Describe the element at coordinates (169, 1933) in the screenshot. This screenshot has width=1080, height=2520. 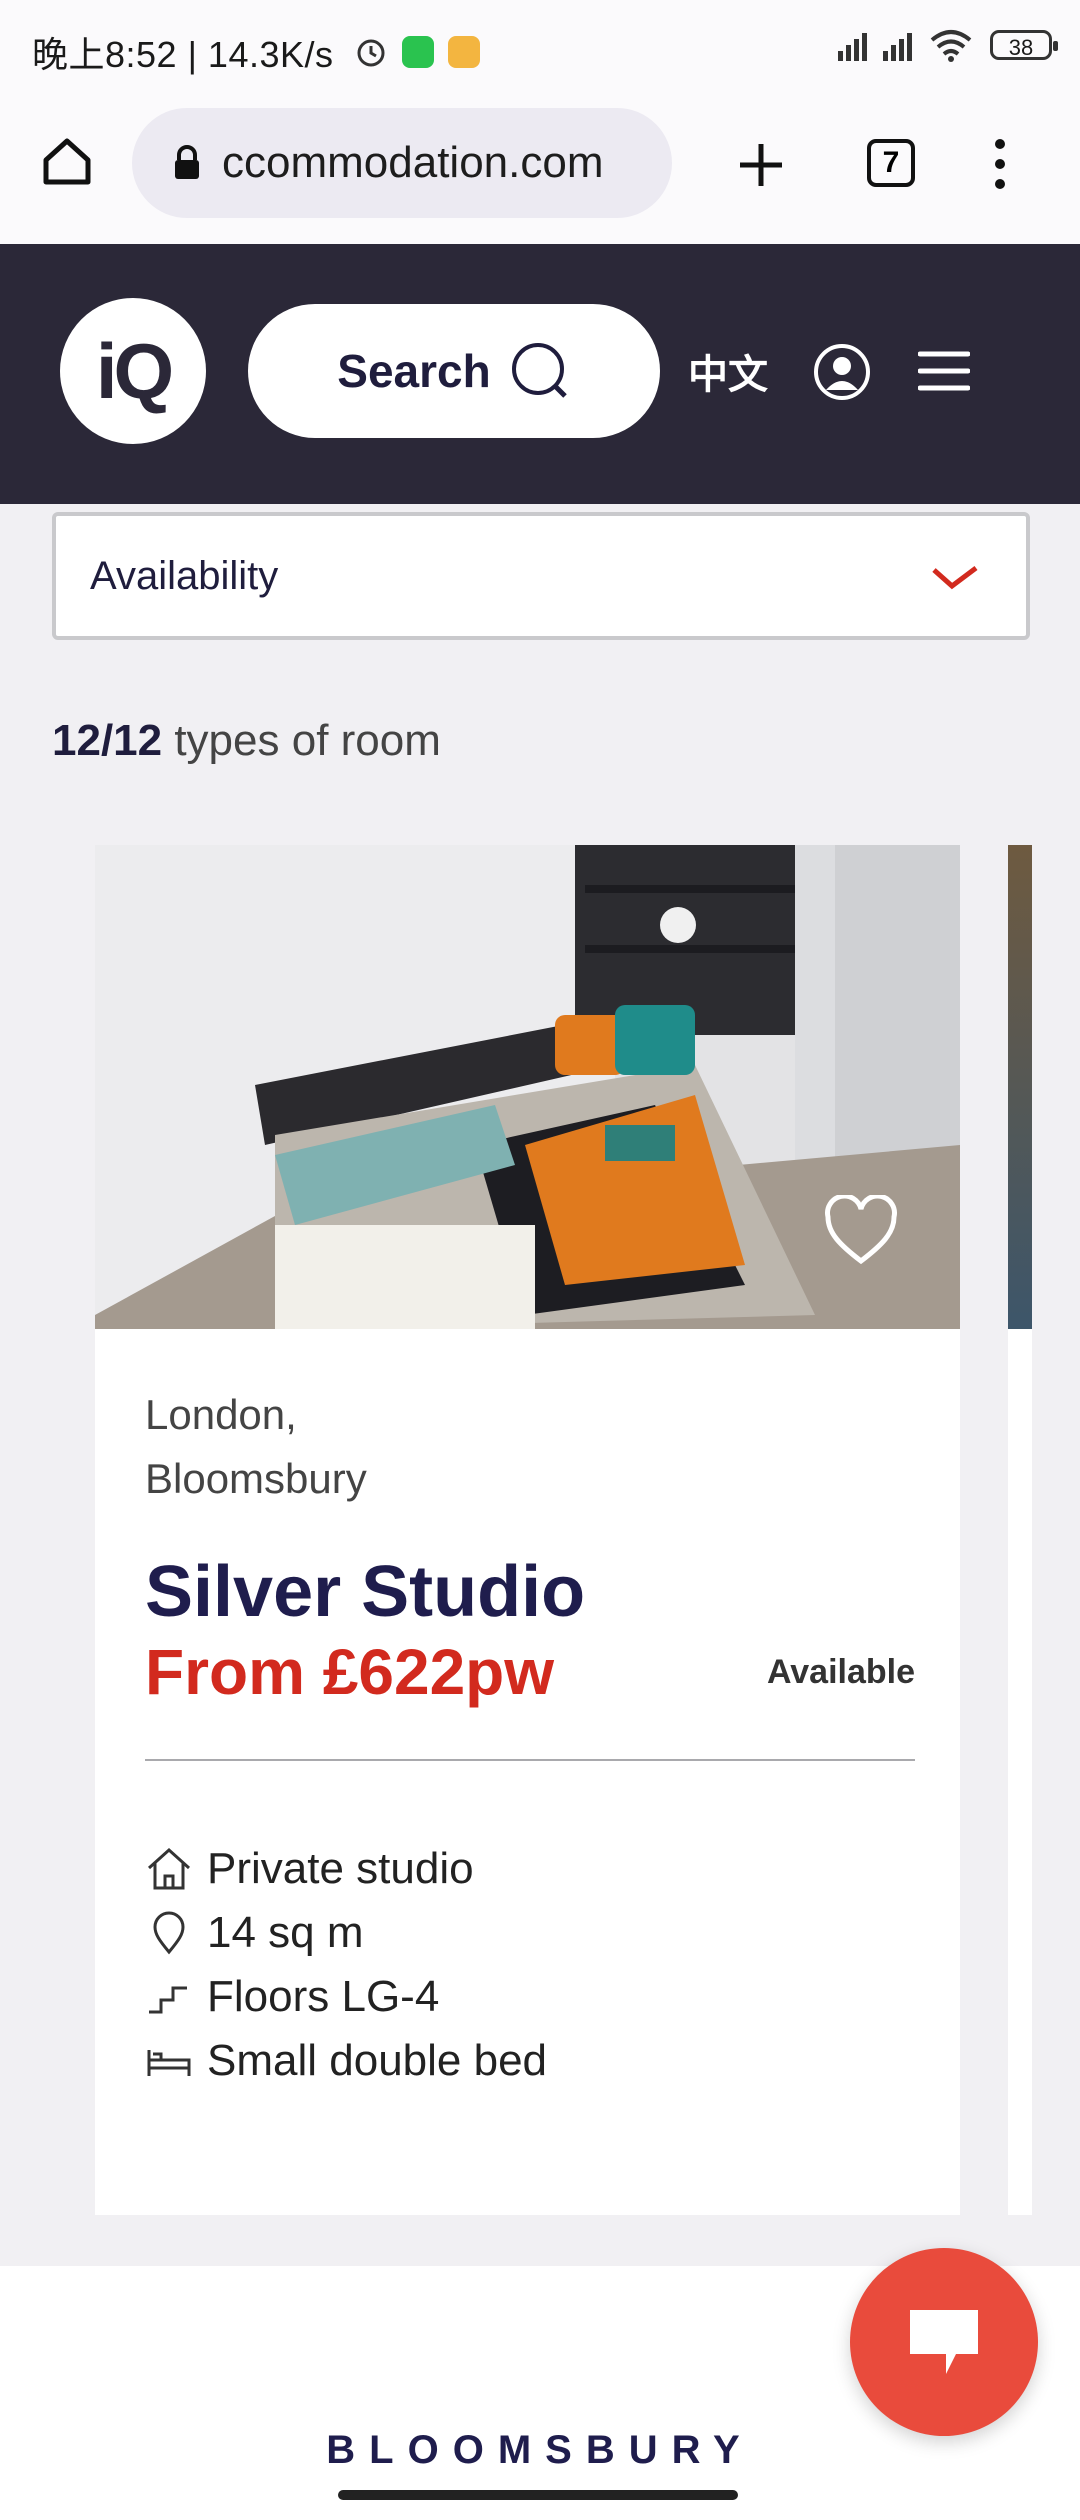
I see `location-pin-icon` at that location.